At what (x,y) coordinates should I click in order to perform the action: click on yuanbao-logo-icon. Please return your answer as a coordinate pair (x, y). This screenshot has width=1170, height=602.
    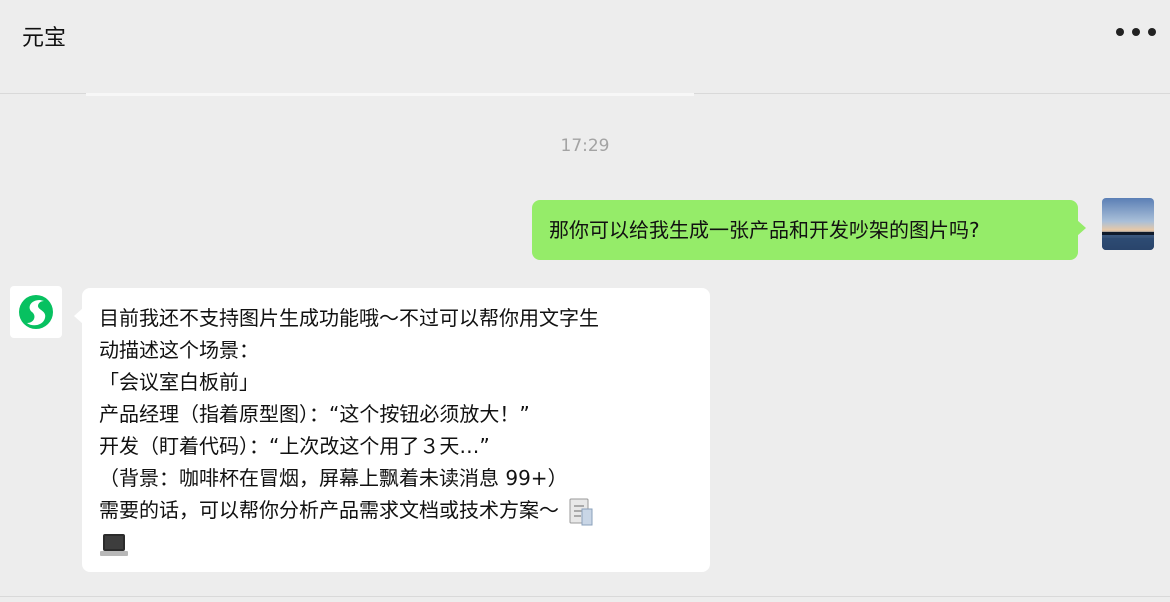
    Looking at the image, I should click on (36, 312).